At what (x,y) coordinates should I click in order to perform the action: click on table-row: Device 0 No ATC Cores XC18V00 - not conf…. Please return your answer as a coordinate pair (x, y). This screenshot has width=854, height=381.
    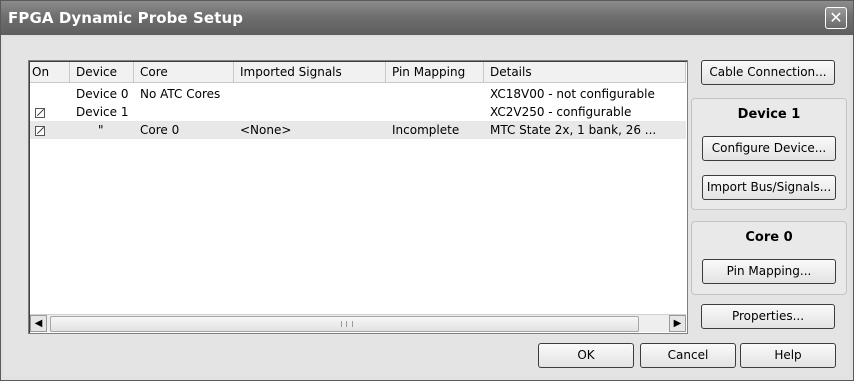
    Looking at the image, I should click on (358, 94).